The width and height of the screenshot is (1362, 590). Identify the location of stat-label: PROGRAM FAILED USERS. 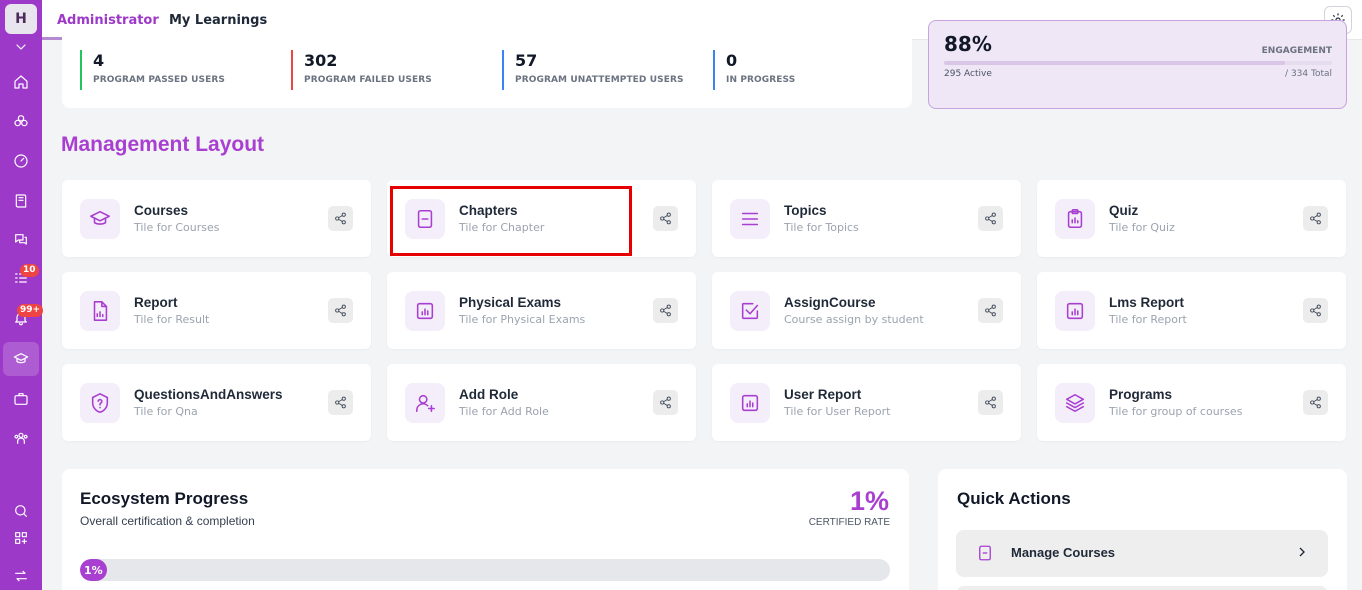
(368, 80).